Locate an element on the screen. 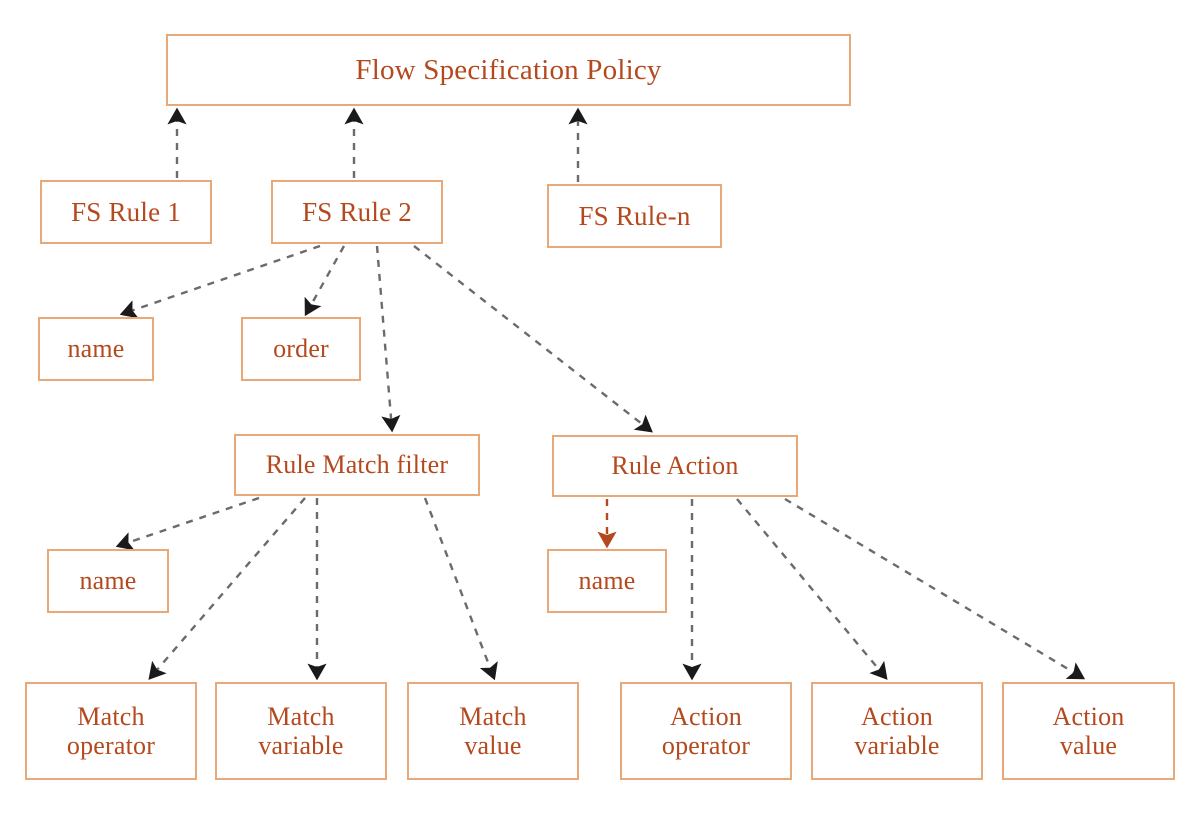  node-label-fs-rule-n: FS Rule-n is located at coordinates (634, 215).